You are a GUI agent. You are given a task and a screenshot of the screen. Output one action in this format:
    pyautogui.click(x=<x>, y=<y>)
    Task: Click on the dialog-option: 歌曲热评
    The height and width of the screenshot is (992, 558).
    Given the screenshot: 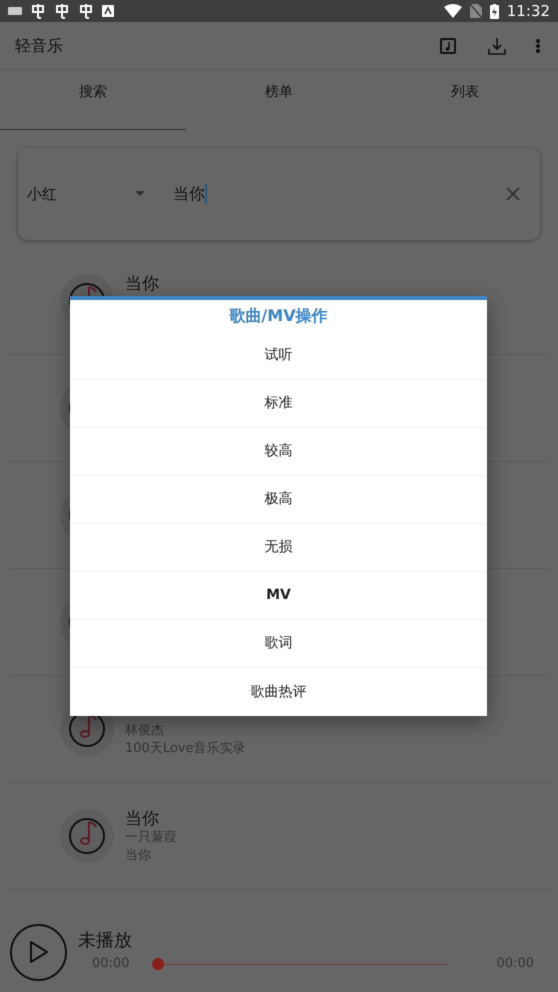 What is the action you would take?
    pyautogui.click(x=278, y=692)
    